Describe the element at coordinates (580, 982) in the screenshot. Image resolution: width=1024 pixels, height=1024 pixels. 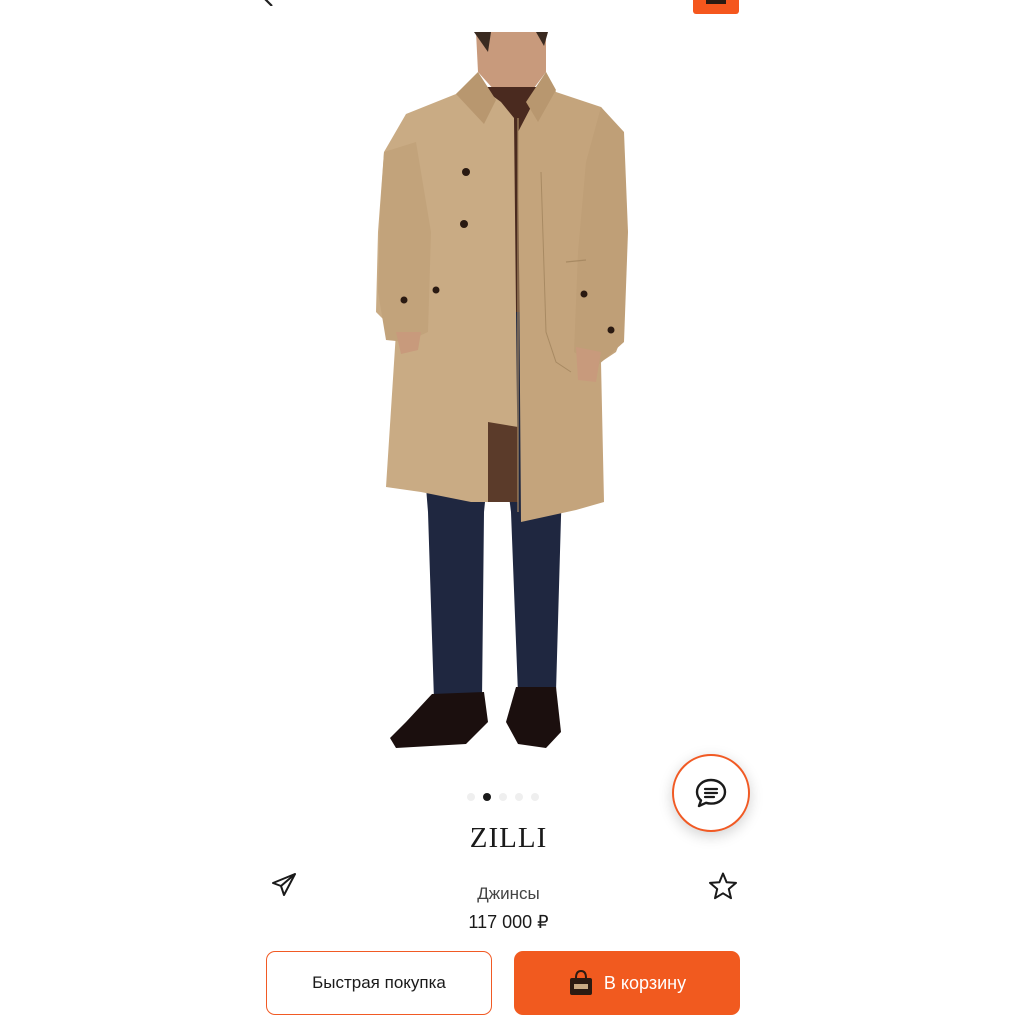
I see `shopping-bag-icon` at that location.